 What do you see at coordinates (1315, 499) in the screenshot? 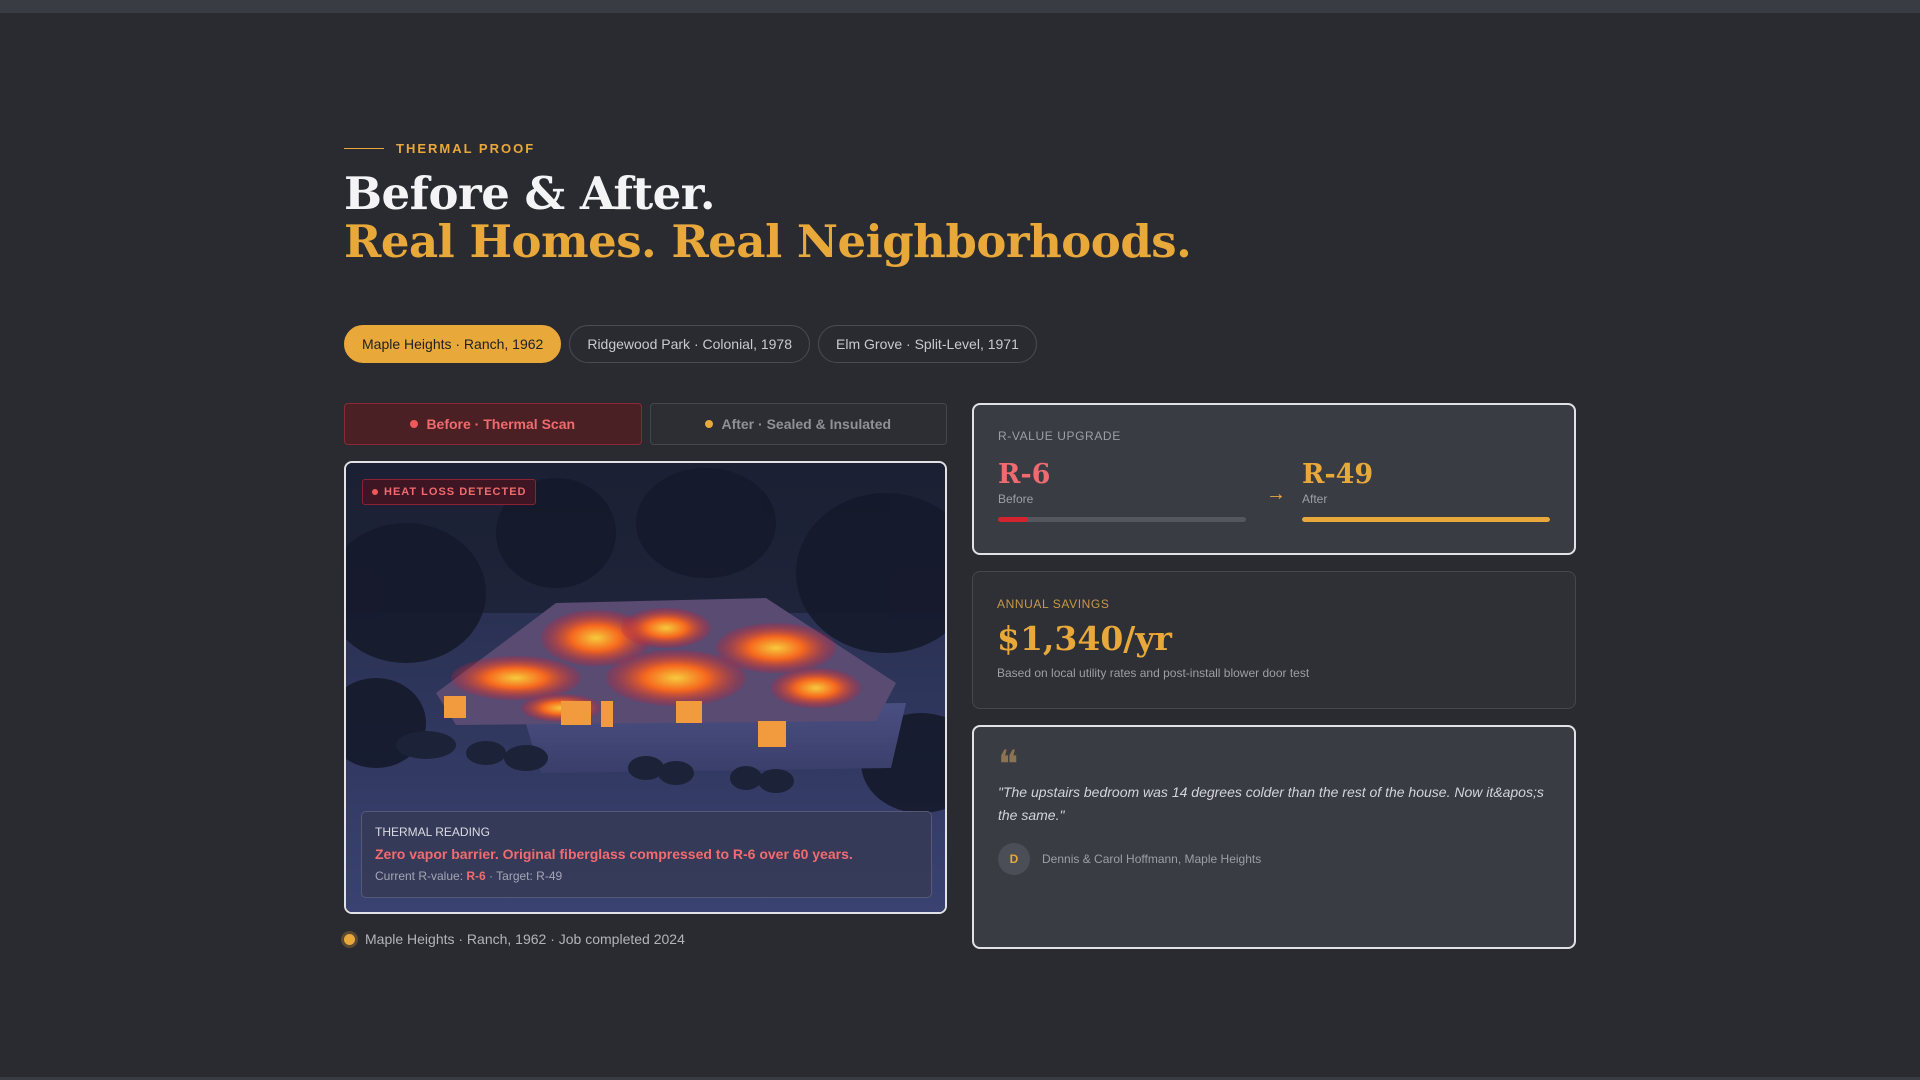
I see `r-value-after-label: After` at bounding box center [1315, 499].